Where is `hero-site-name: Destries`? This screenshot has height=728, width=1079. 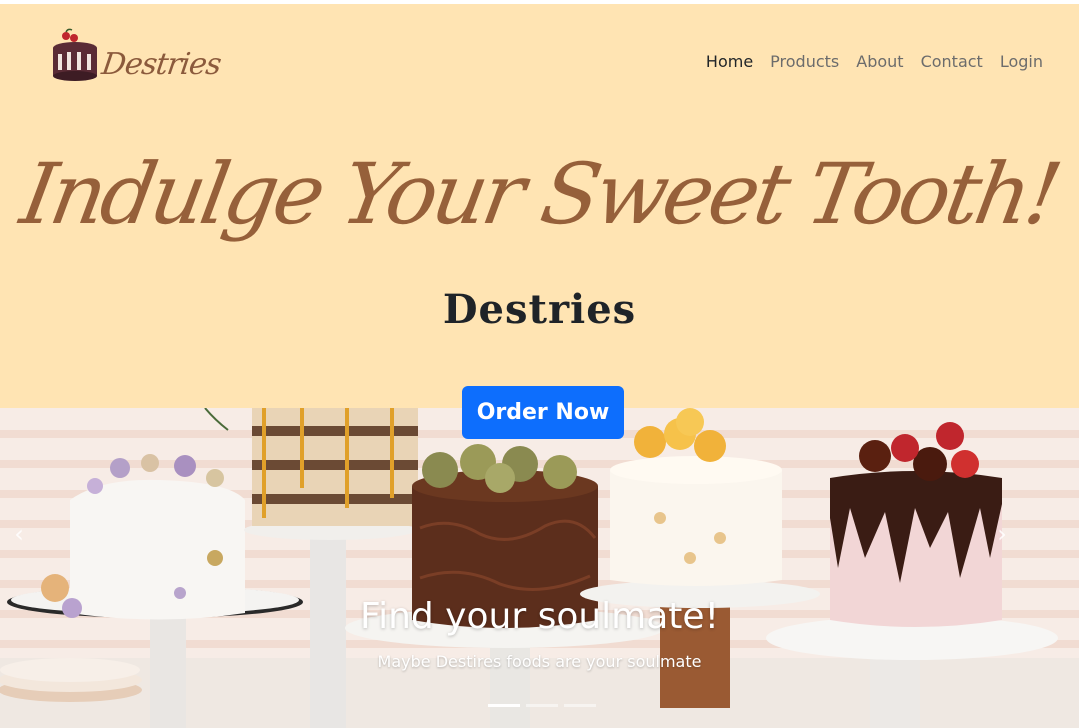
hero-site-name: Destries is located at coordinates (539, 309).